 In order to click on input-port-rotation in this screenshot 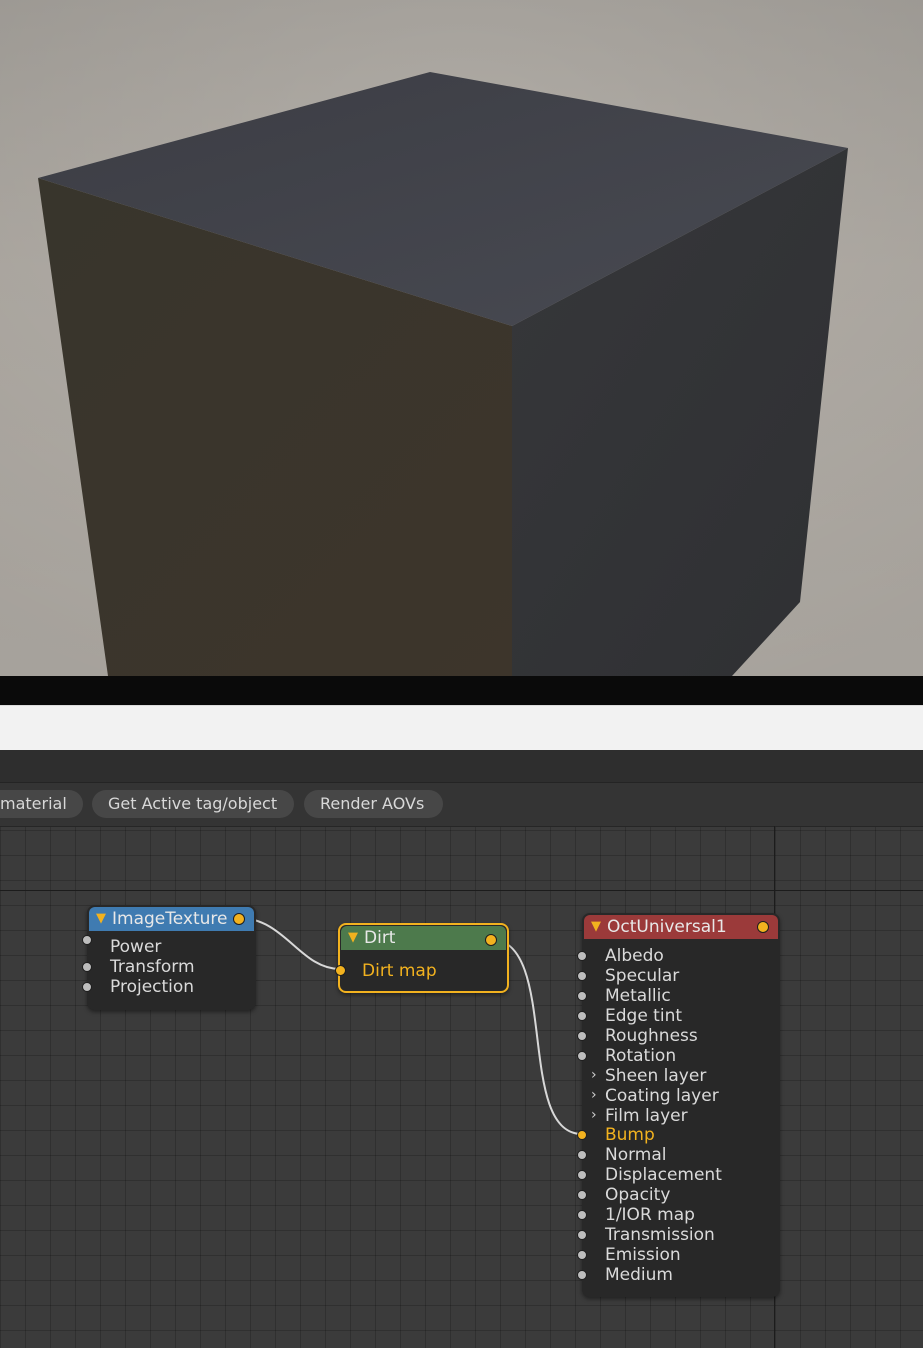, I will do `click(582, 1056)`.